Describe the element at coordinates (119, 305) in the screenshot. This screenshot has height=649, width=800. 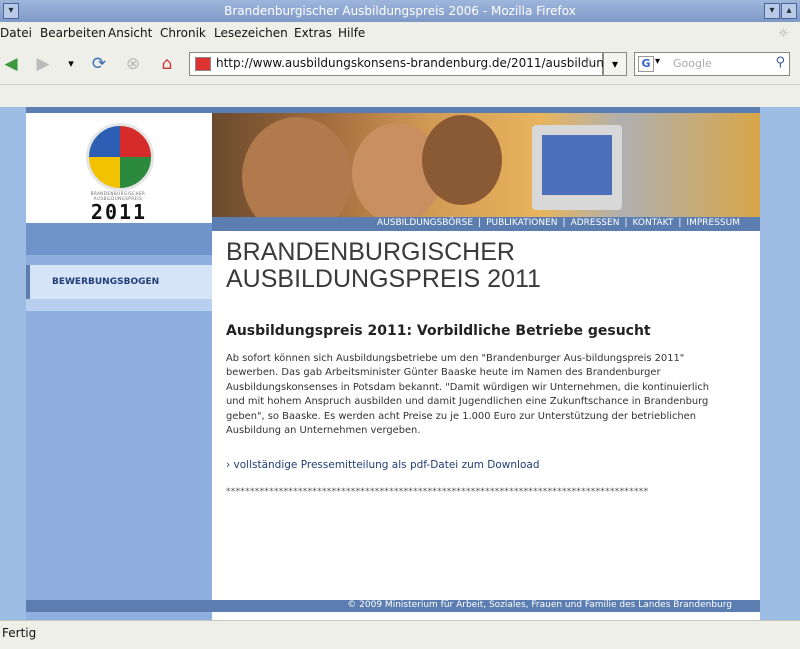
I see `sidebar-item-underline` at that location.